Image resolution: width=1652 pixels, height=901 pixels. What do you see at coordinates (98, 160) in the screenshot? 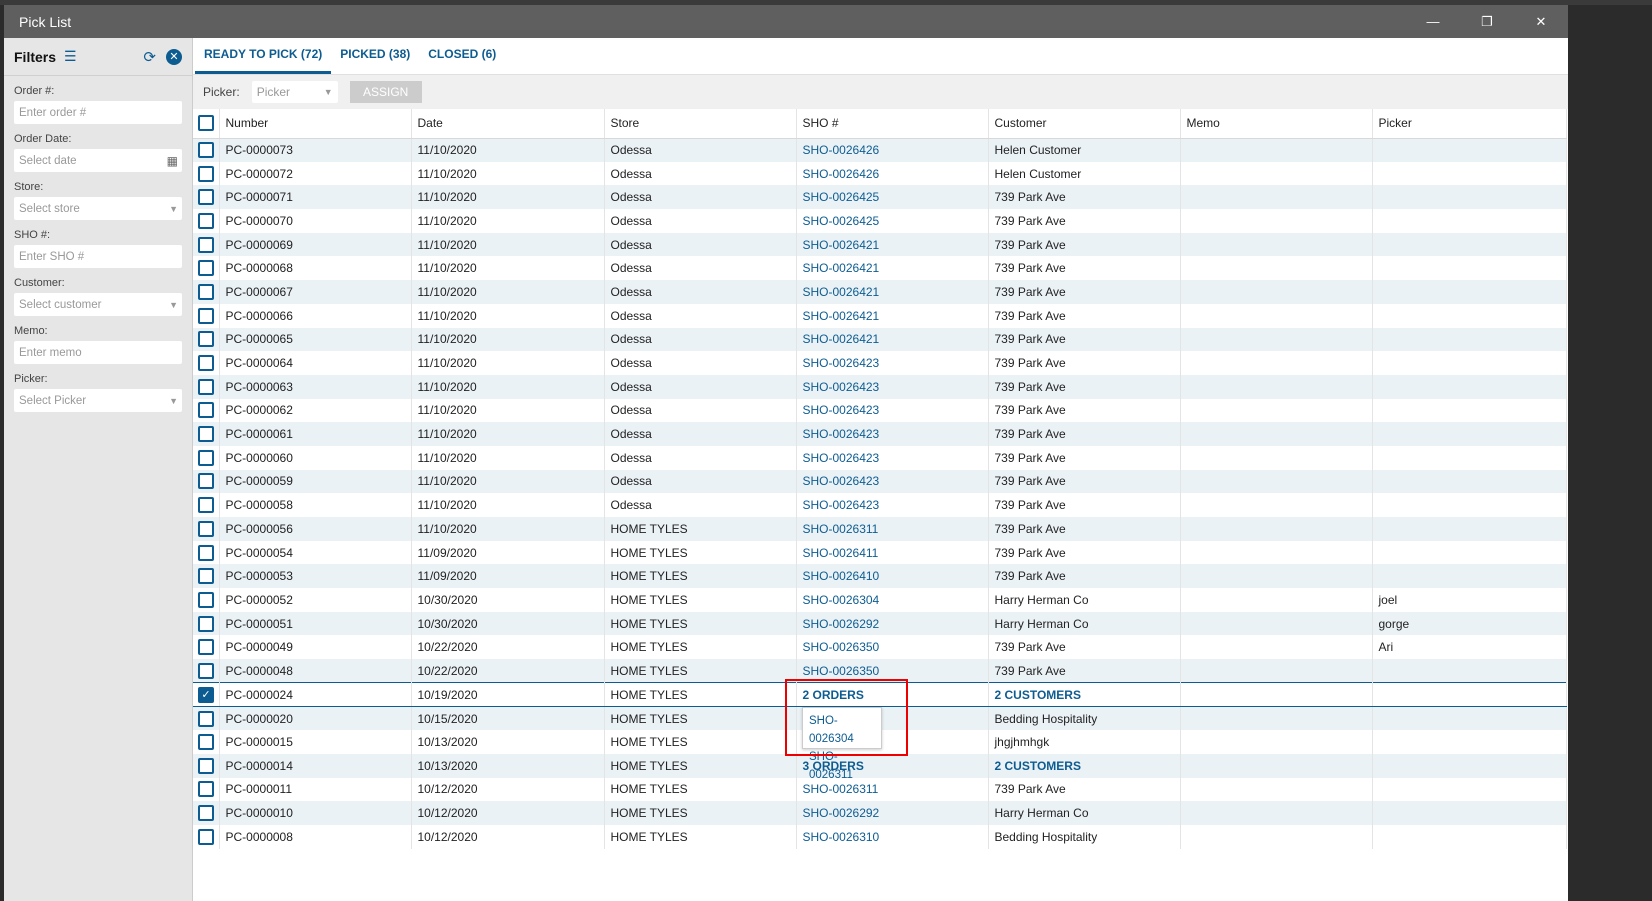
I see `filter-input: Select date ▦` at bounding box center [98, 160].